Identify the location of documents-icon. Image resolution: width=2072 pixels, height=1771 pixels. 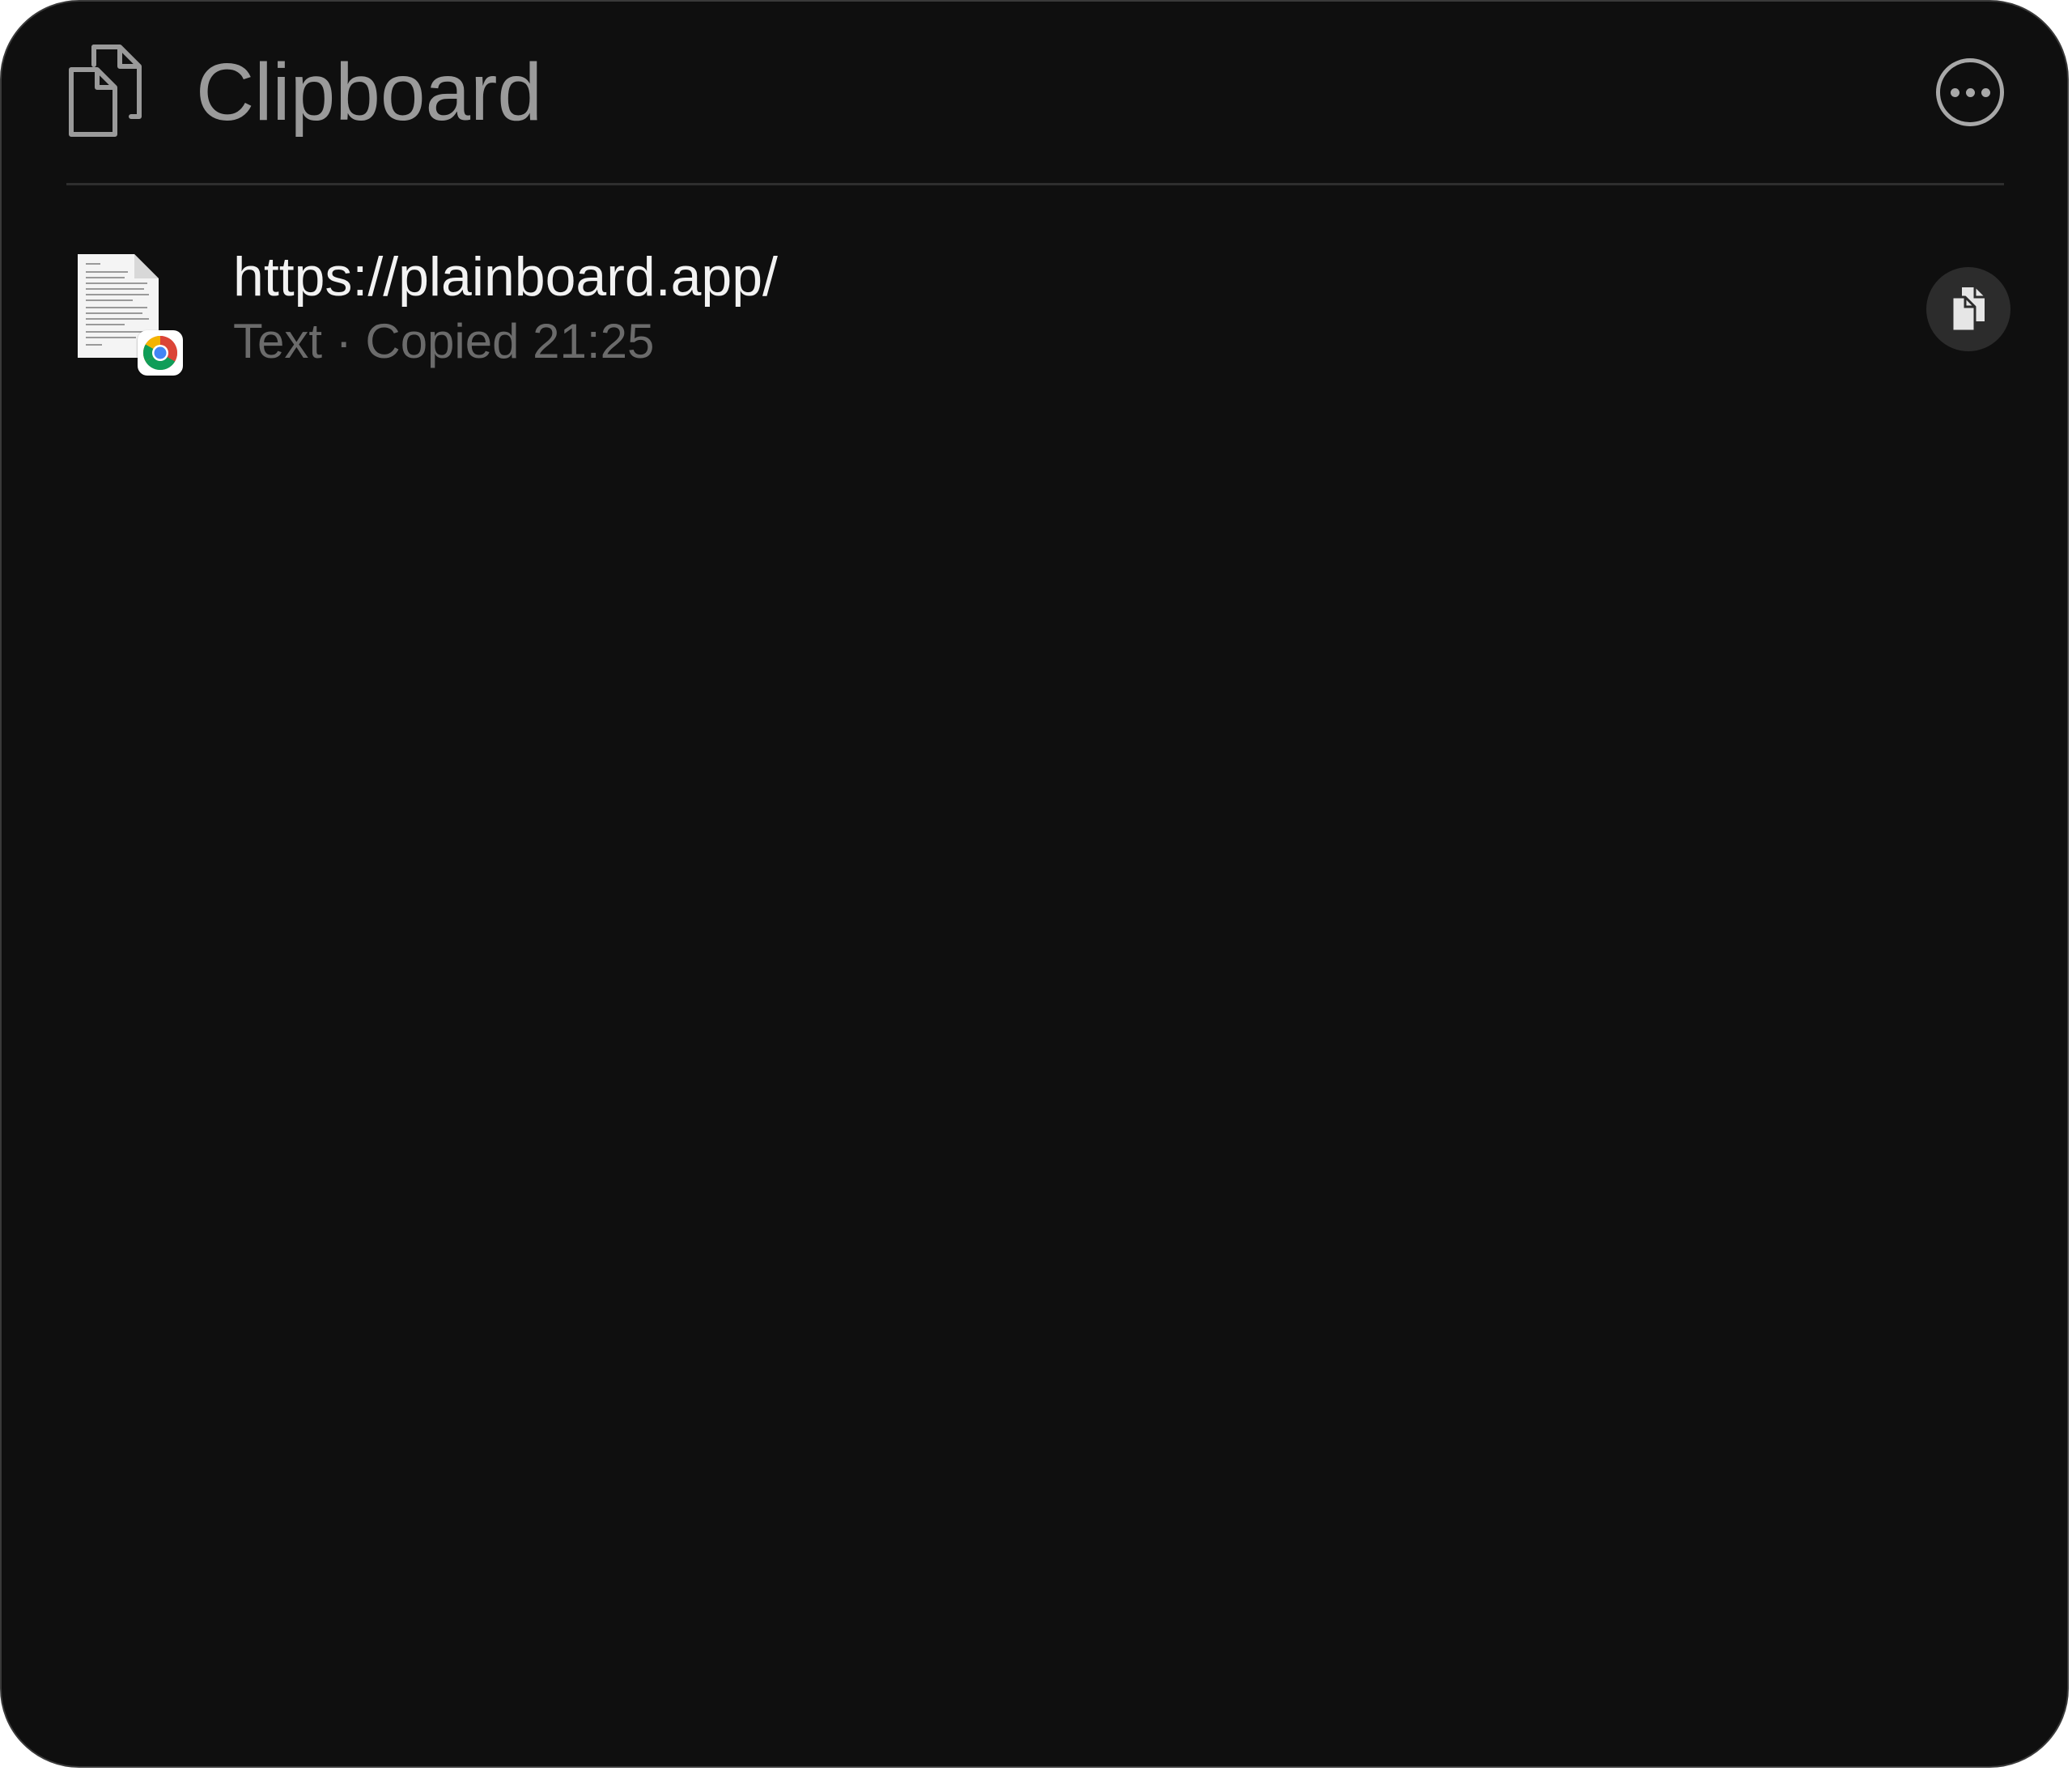
(105, 91).